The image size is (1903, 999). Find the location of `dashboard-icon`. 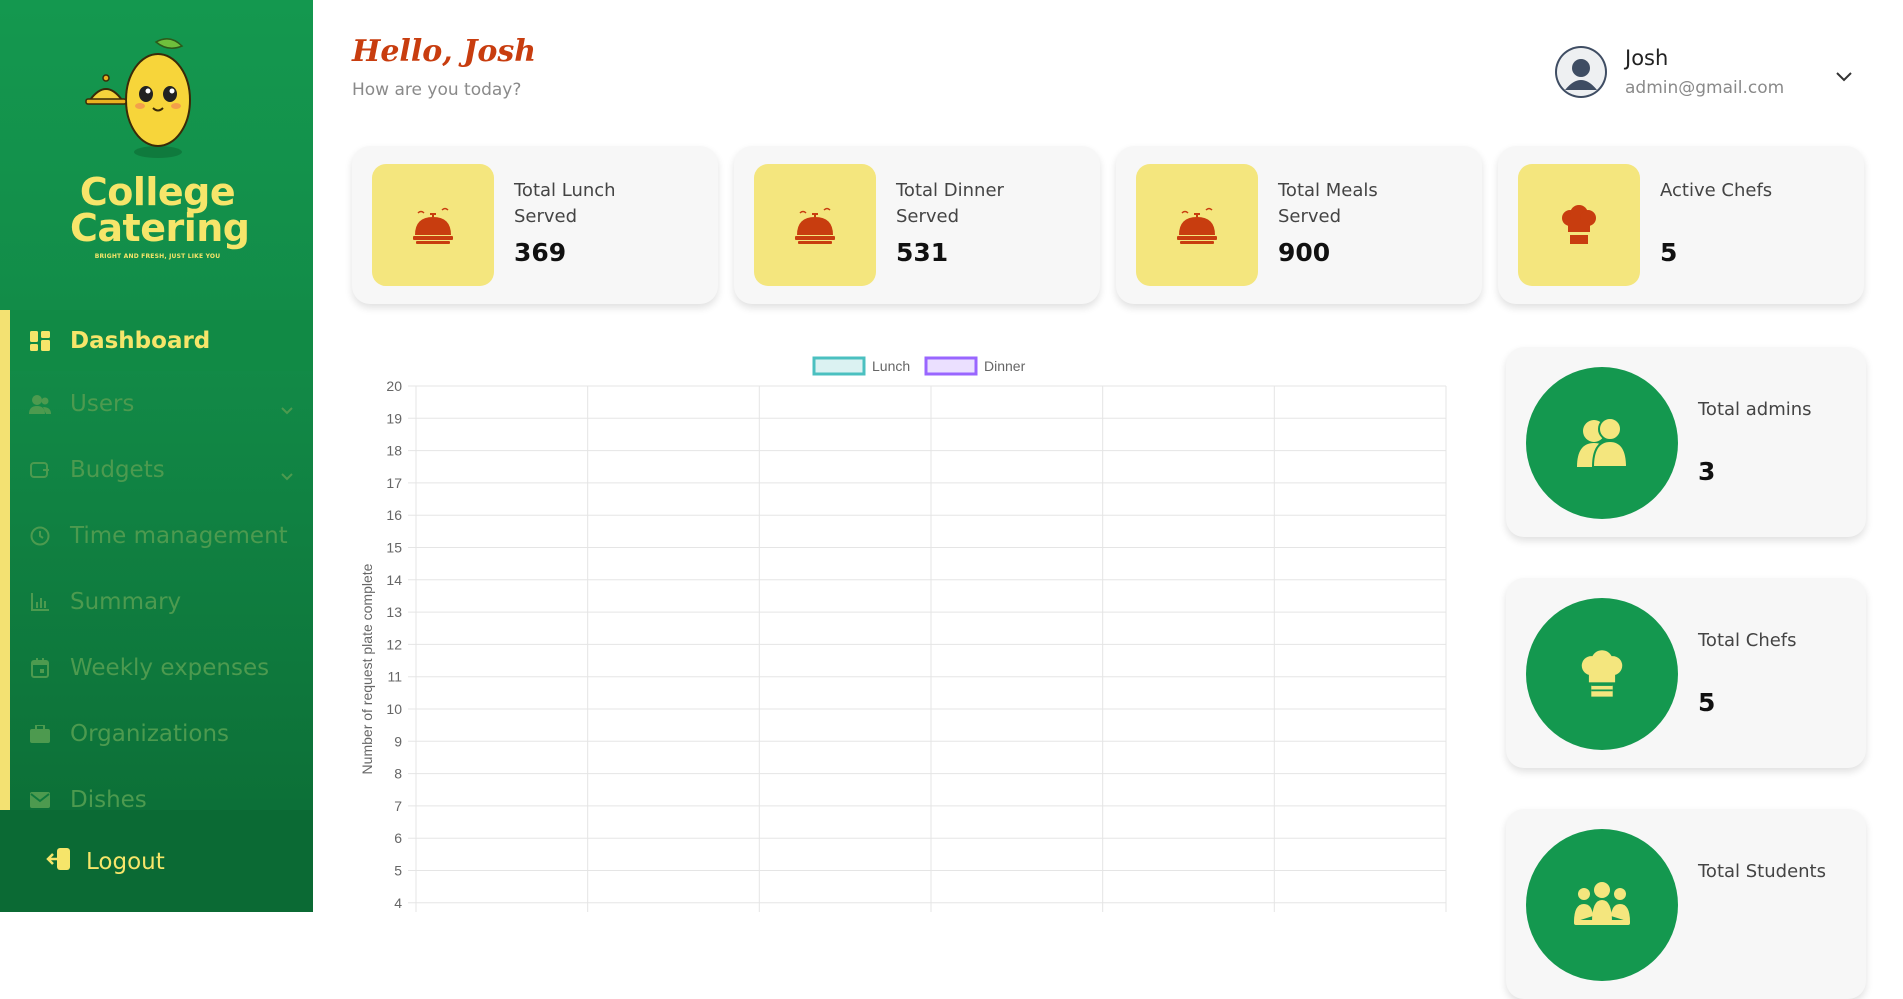

dashboard-icon is located at coordinates (40, 341).